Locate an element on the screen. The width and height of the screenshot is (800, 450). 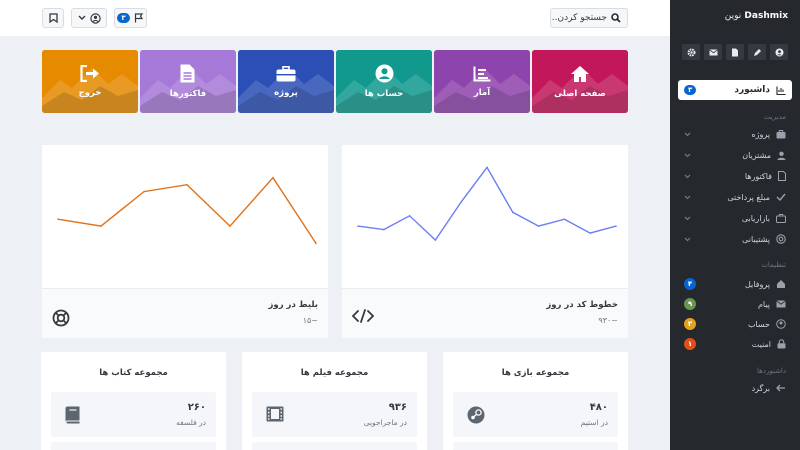
briefcase-outline-icon is located at coordinates (781, 218).